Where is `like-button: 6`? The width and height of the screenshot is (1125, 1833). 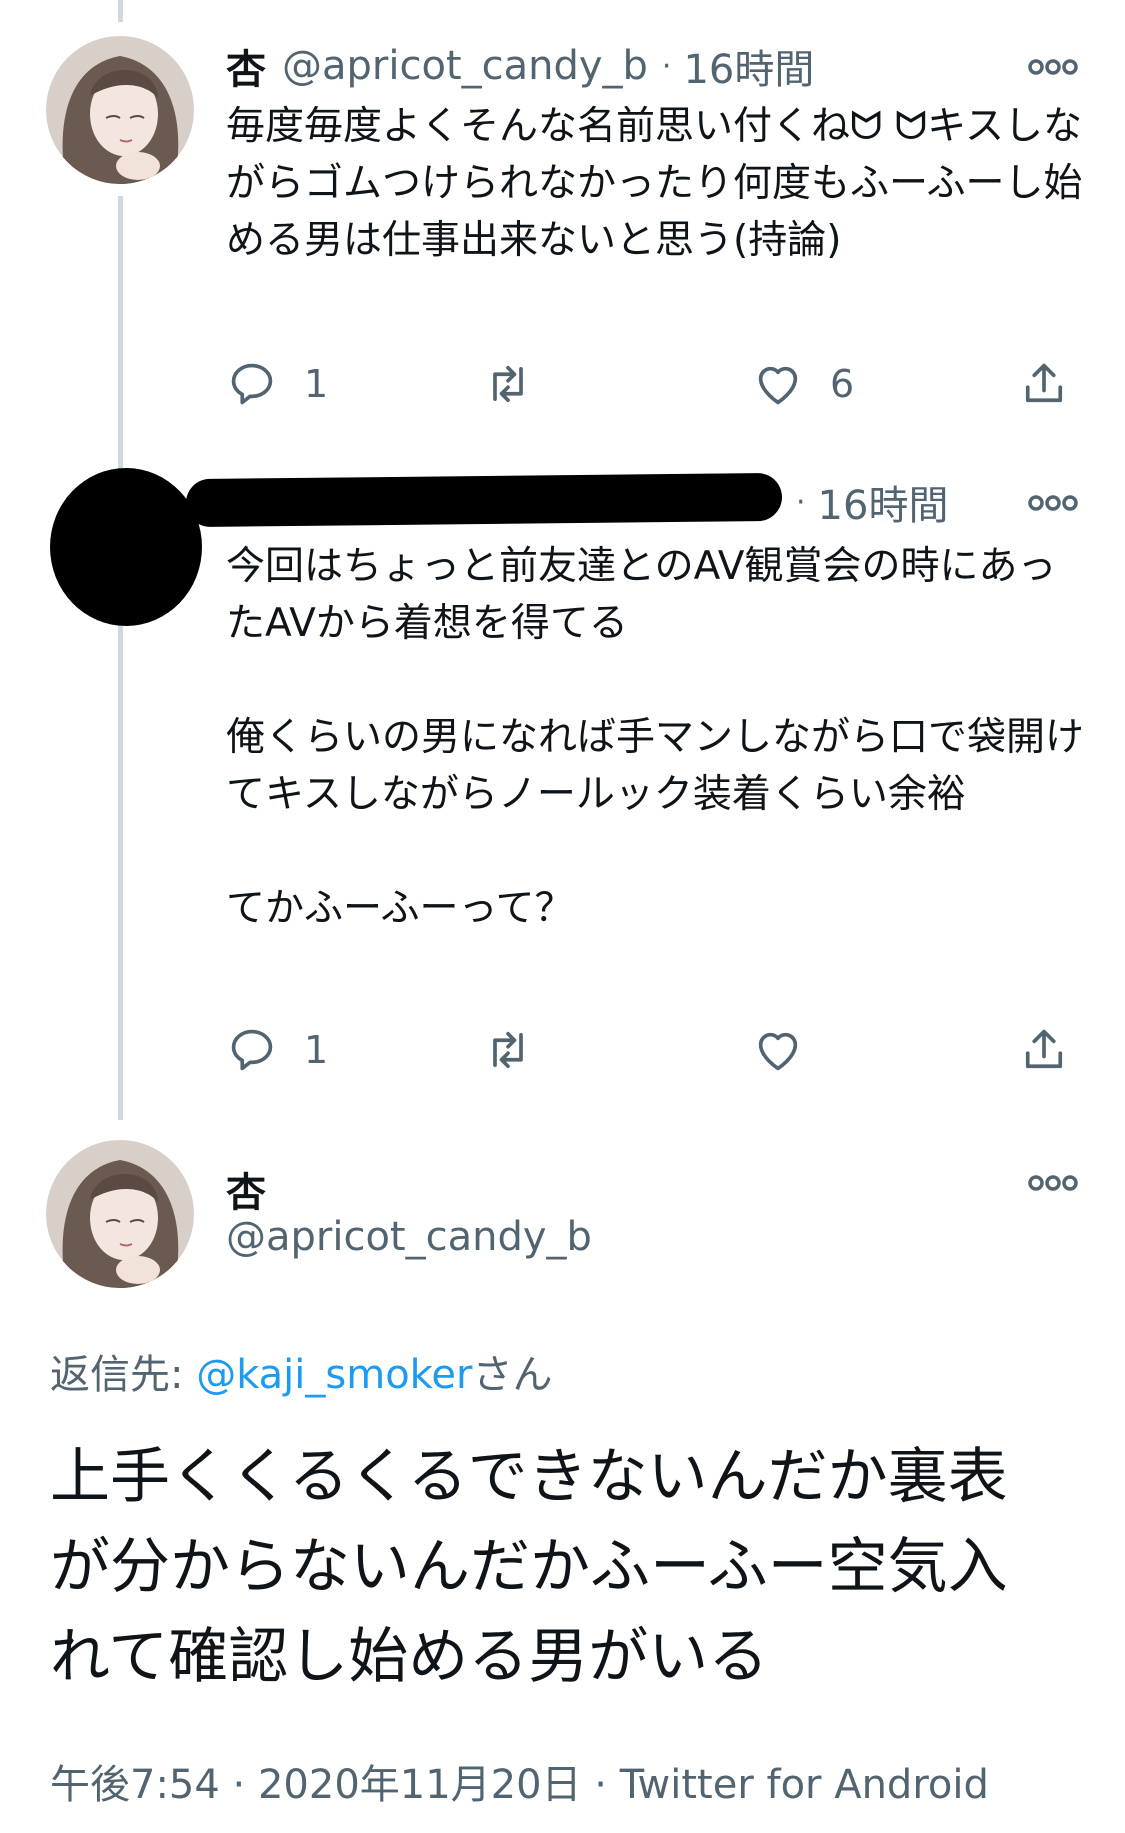
like-button: 6 is located at coordinates (803, 384).